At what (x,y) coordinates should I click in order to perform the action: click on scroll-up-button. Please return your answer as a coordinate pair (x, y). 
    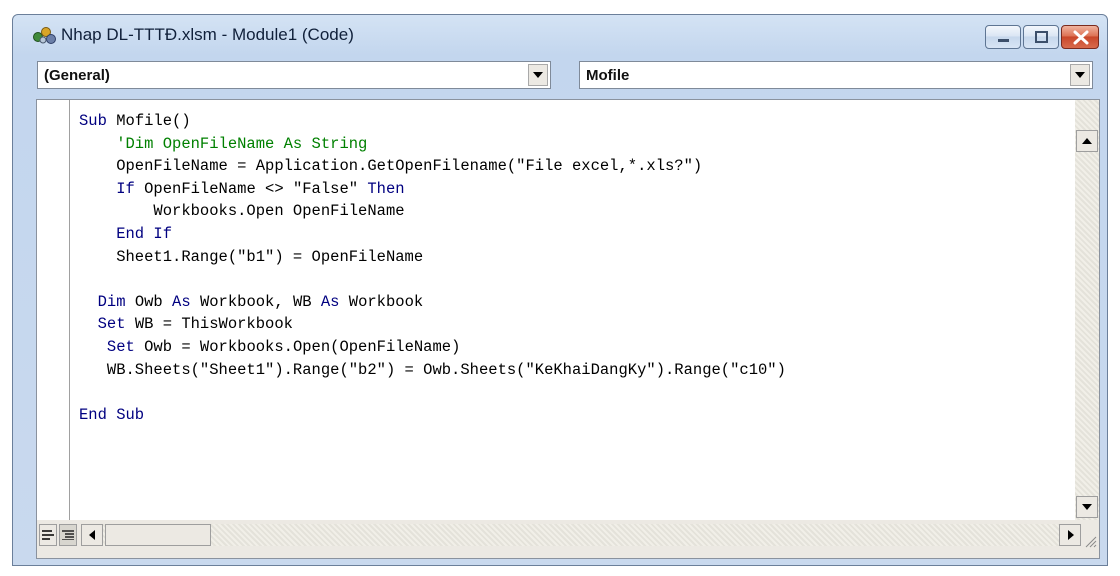
    Looking at the image, I should click on (1087, 141).